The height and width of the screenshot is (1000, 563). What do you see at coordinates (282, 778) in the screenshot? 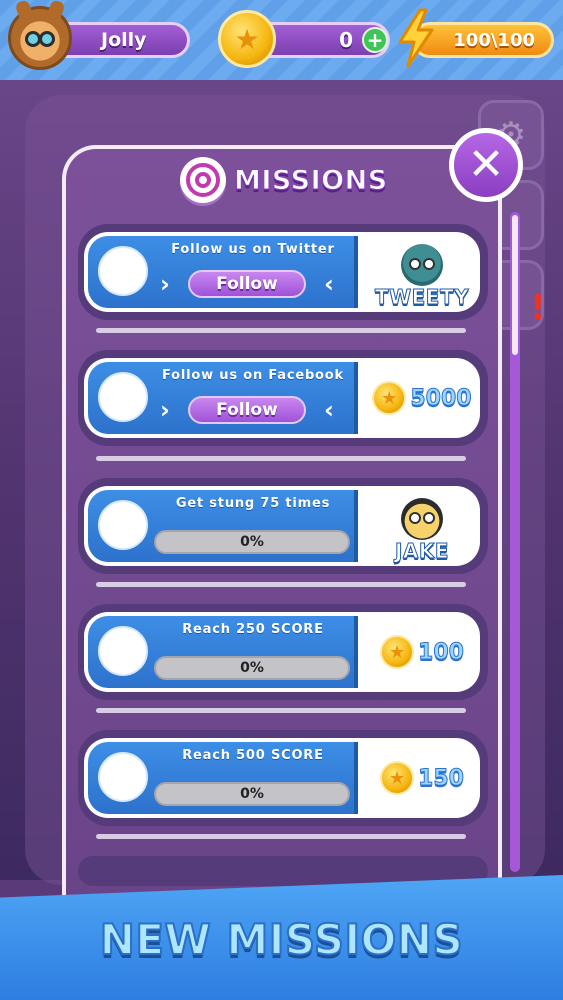
I see `mission-row-score-500: Reach 500 SCORE 0% ★ 150` at bounding box center [282, 778].